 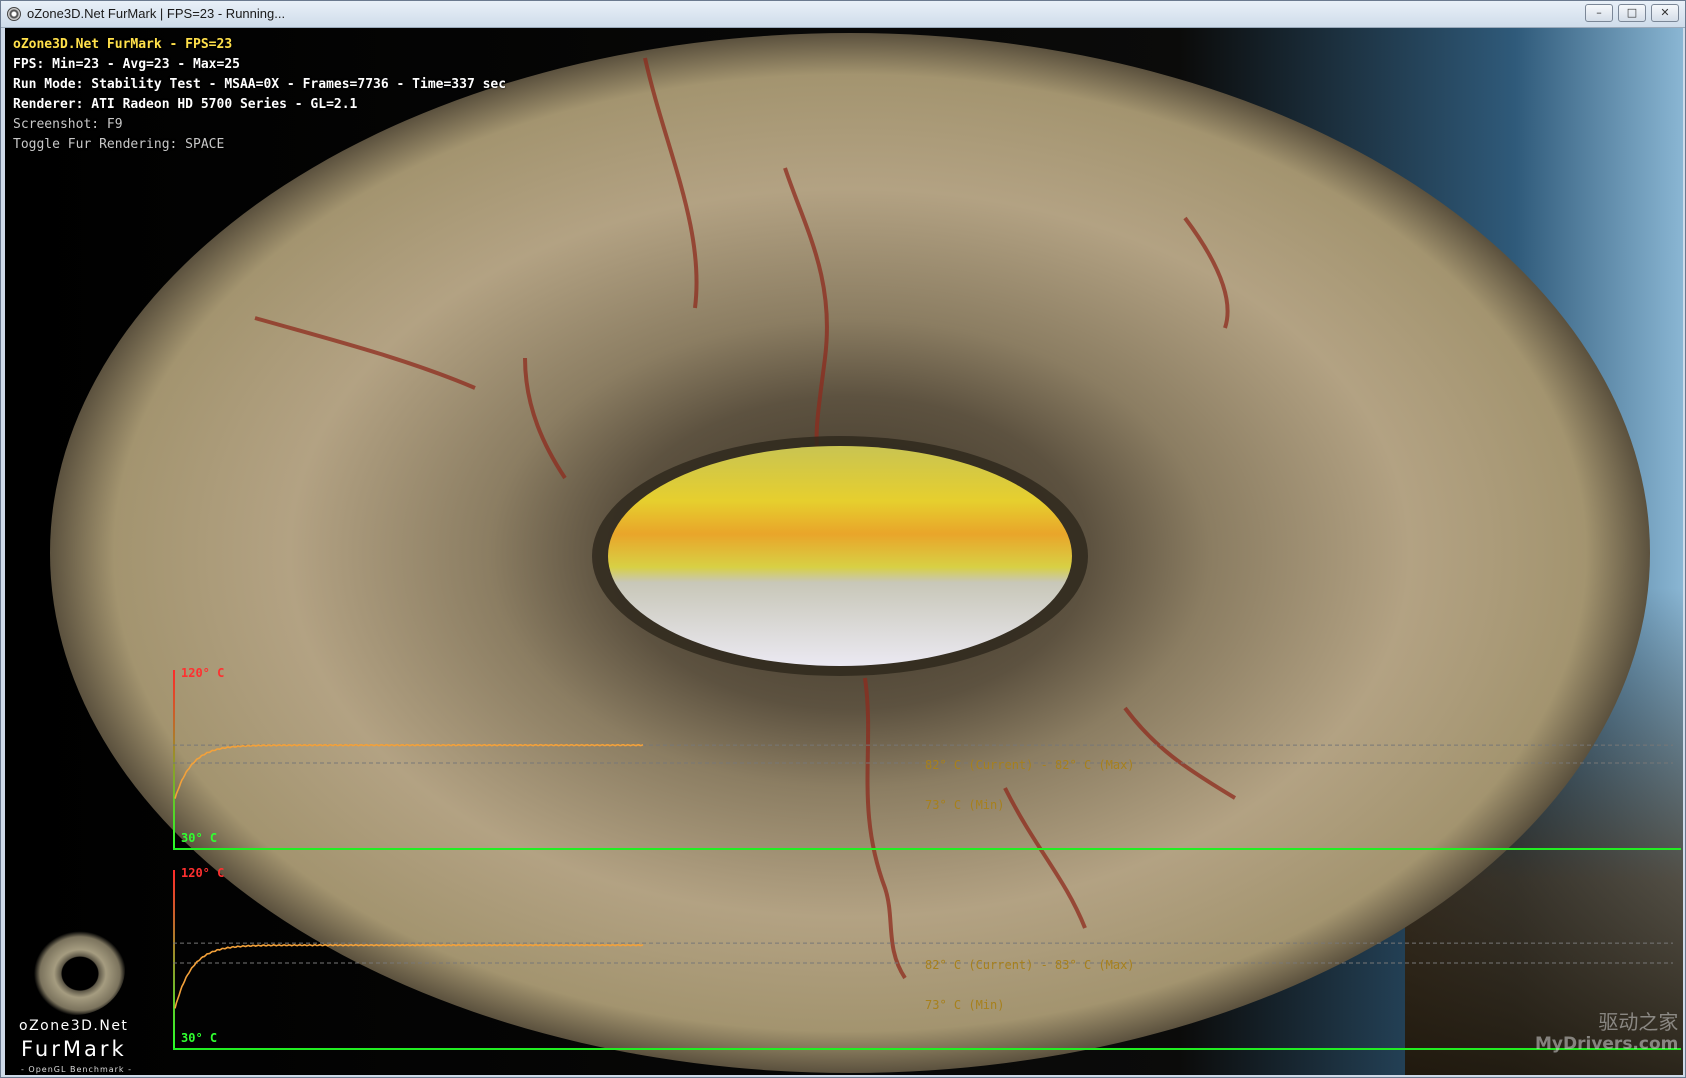 I want to click on close-button: ✕, so click(x=1665, y=13).